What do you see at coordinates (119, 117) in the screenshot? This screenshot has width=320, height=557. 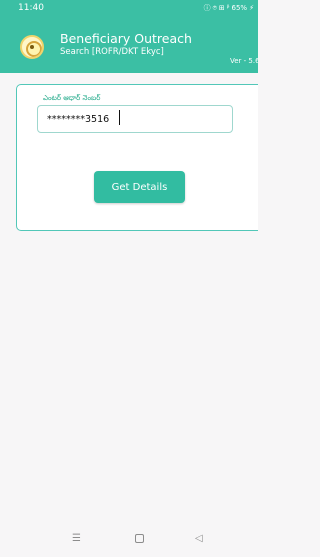 I see `text-caret` at bounding box center [119, 117].